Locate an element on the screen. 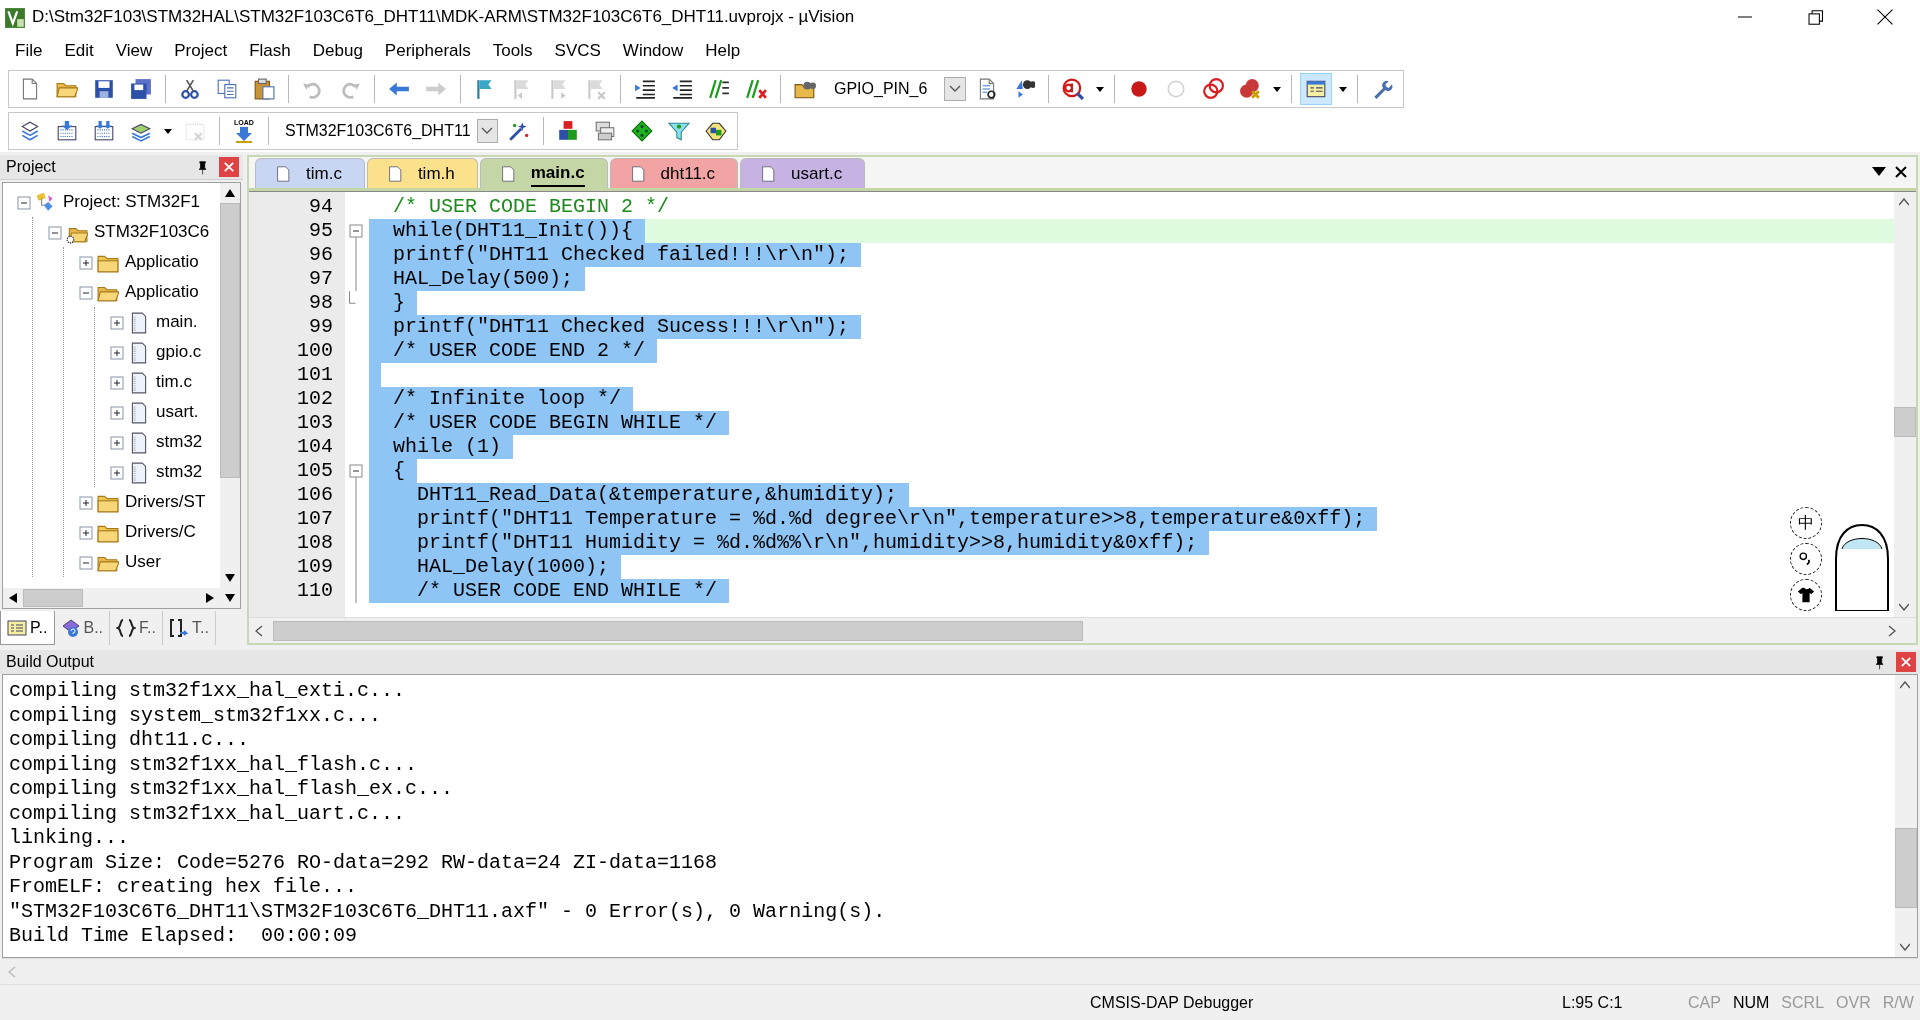 This screenshot has height=1020, width=1920. tree-item: usart. is located at coordinates (177, 412).